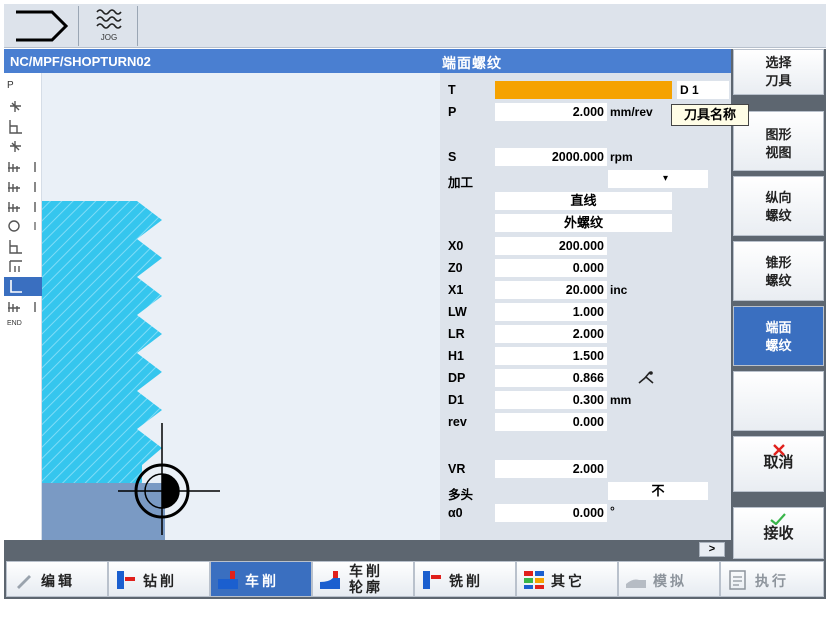 The width and height of the screenshot is (827, 626). I want to click on softkey-line: 纵向, so click(778, 197).